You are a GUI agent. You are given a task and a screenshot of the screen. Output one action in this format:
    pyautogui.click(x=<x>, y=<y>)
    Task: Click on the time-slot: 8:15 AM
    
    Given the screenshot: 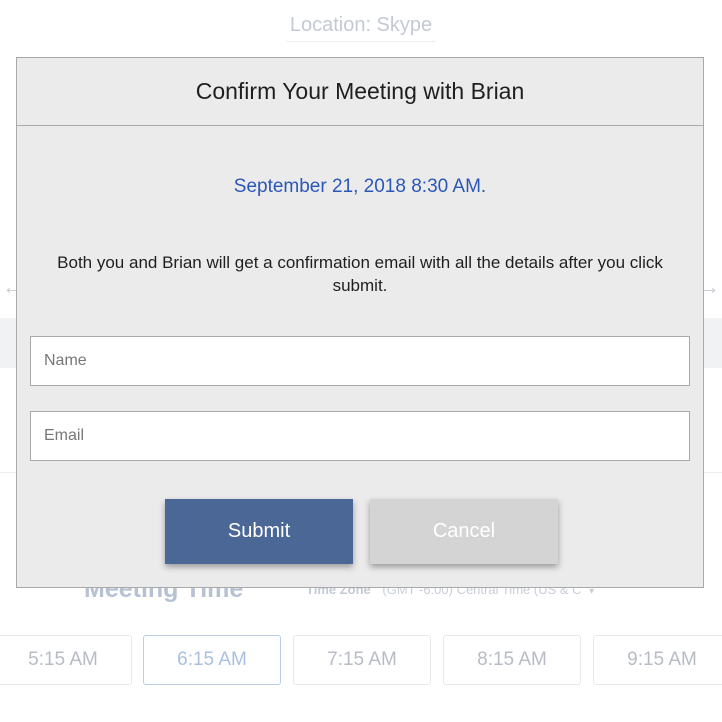 What is the action you would take?
    pyautogui.click(x=512, y=660)
    